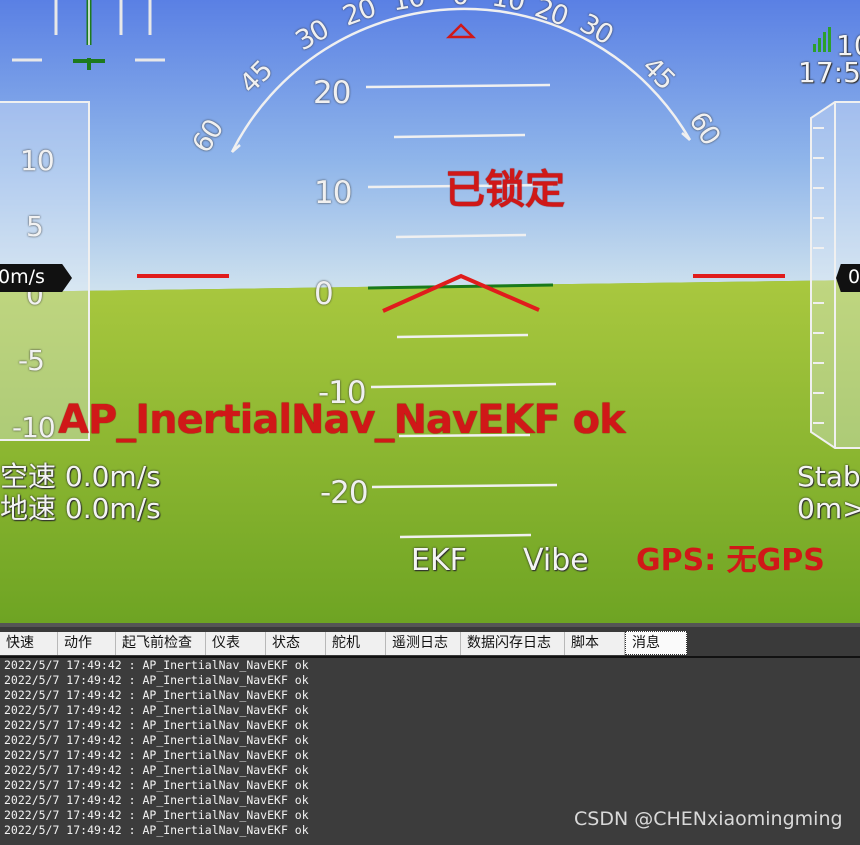 Image resolution: width=860 pixels, height=845 pixels. Describe the element at coordinates (332, 93) in the screenshot. I see `pitch-label-20: 20` at that location.